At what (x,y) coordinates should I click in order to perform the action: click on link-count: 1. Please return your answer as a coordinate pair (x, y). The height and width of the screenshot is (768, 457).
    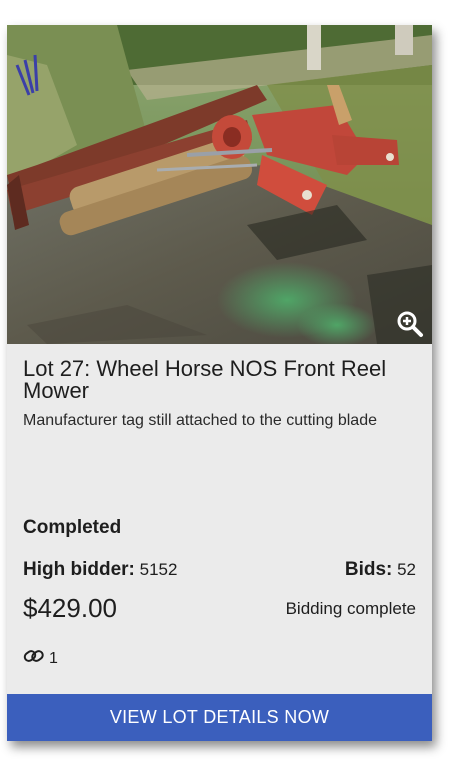
    Looking at the image, I should click on (53, 658).